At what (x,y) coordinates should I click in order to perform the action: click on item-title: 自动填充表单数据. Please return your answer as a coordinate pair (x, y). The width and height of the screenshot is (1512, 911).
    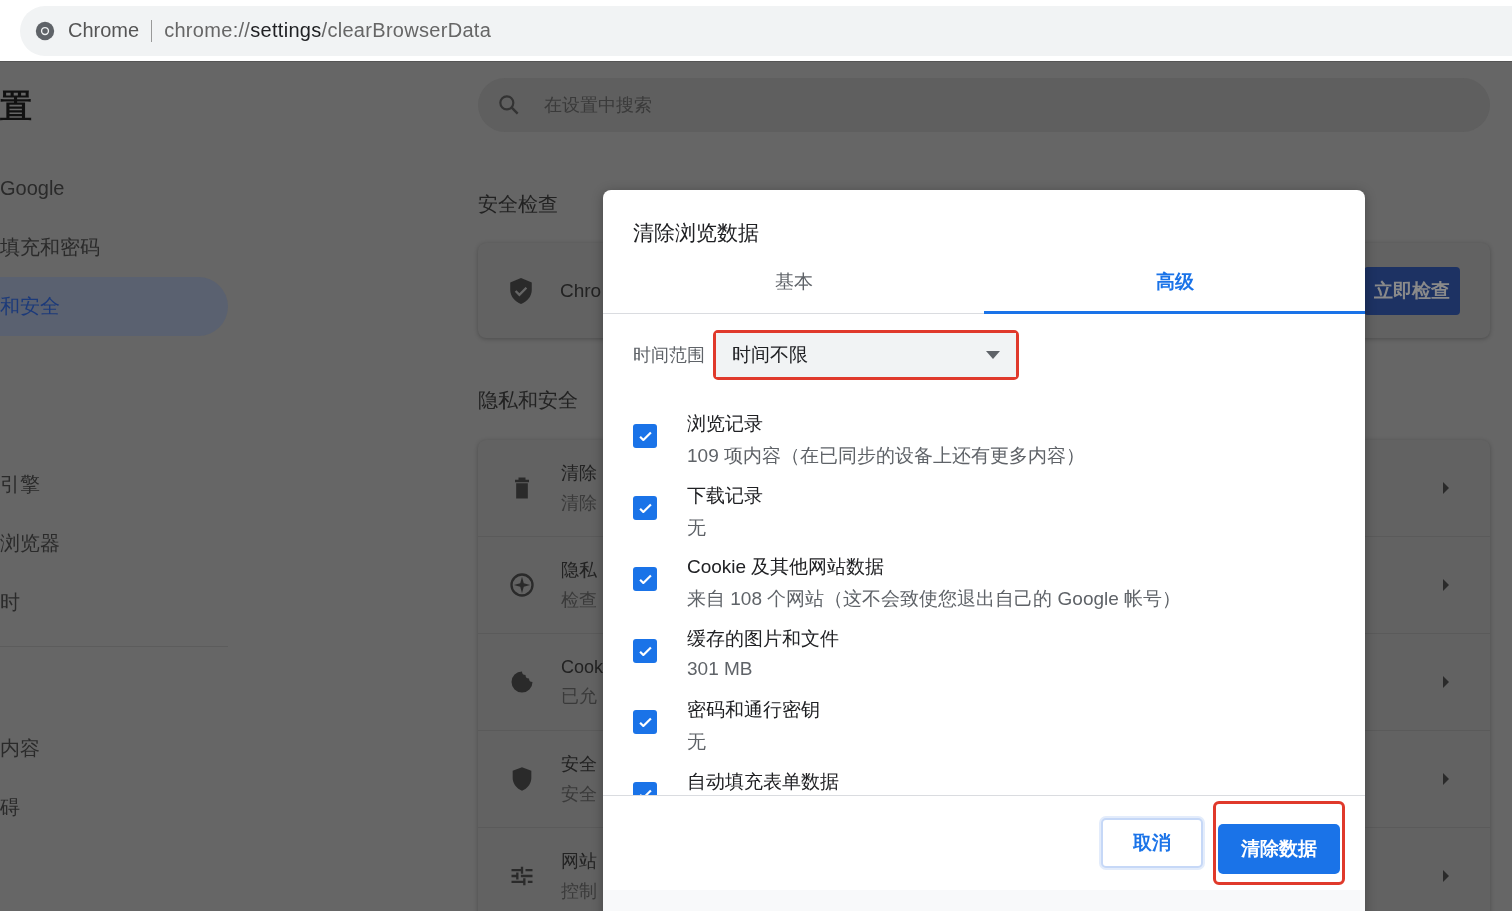
    Looking at the image, I should click on (763, 781).